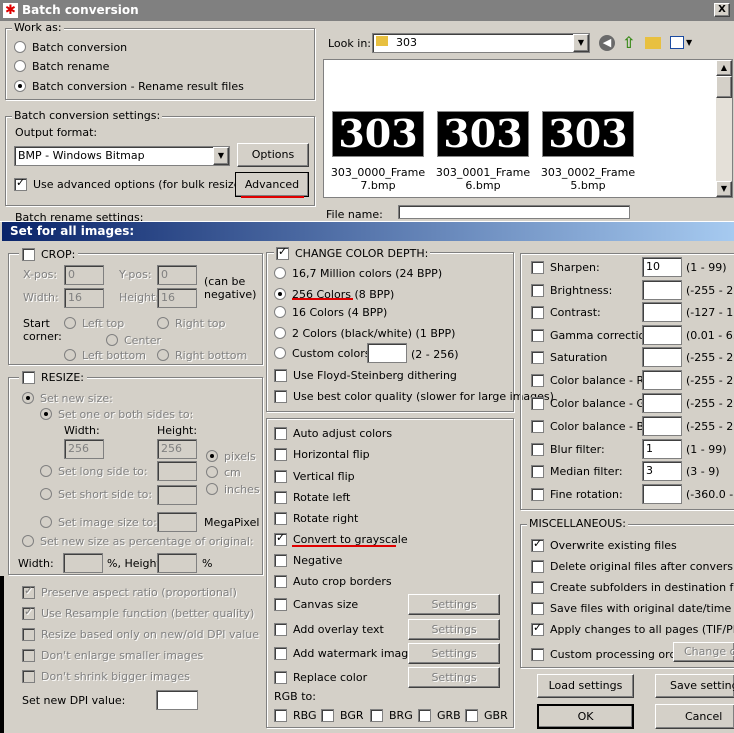 The height and width of the screenshot is (733, 734). Describe the element at coordinates (391, 715) in the screenshot. I see `rgb-brg-checkbox: BRG` at that location.